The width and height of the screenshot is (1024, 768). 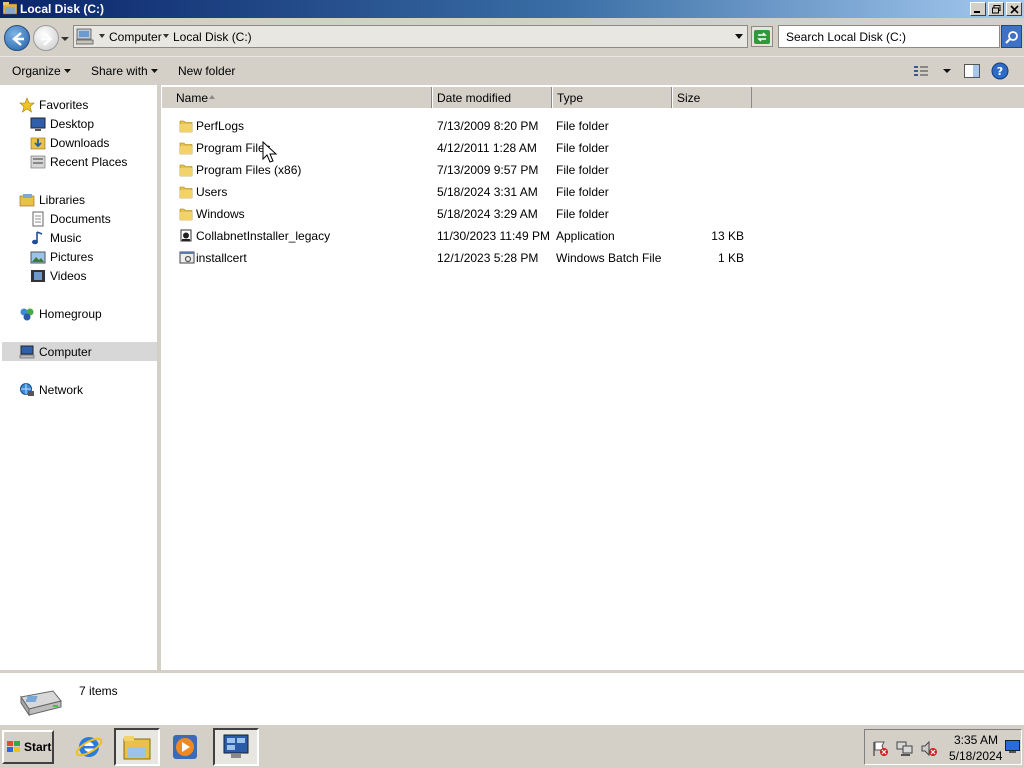 I want to click on file-row: PerfLogs 7/13/2009 8:20 PM File folder, so click(x=592, y=126).